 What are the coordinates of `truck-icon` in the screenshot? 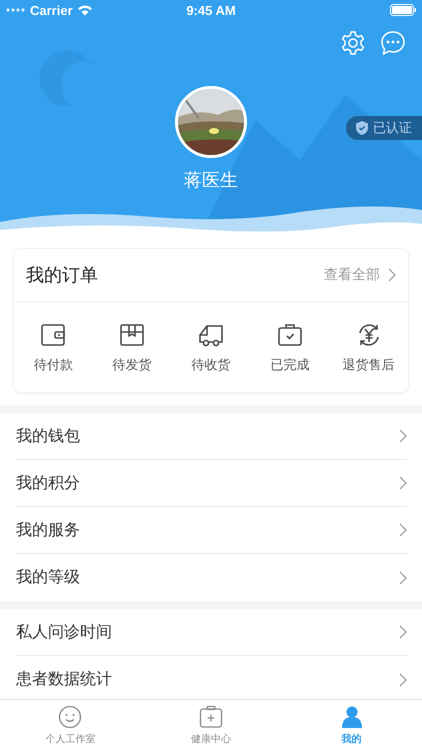 It's located at (211, 335).